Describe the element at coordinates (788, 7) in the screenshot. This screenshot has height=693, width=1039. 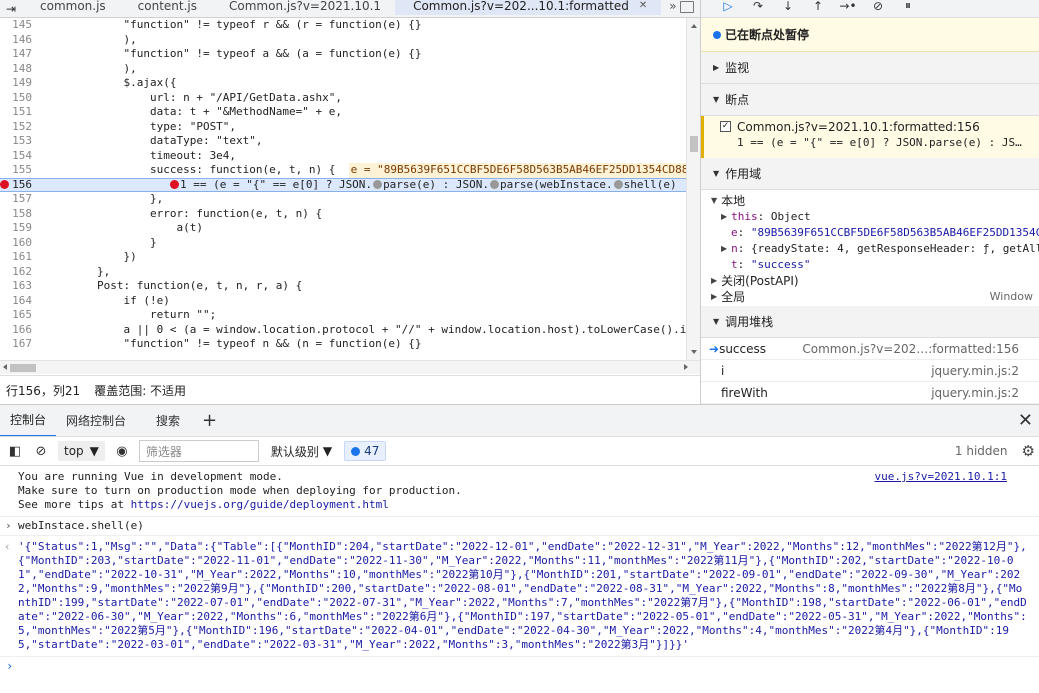
I see `step-into-icon: ↓` at that location.